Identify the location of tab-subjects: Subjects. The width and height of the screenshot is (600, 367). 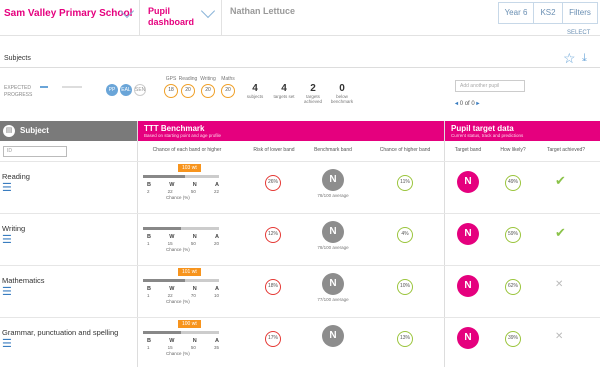
(17, 58).